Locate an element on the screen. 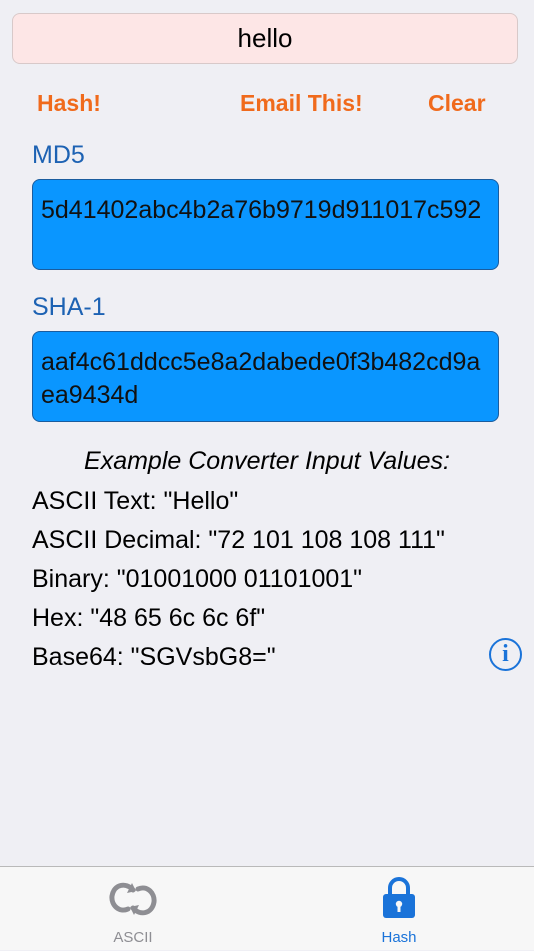 The image size is (534, 951). hash-button: Hash! is located at coordinates (69, 103).